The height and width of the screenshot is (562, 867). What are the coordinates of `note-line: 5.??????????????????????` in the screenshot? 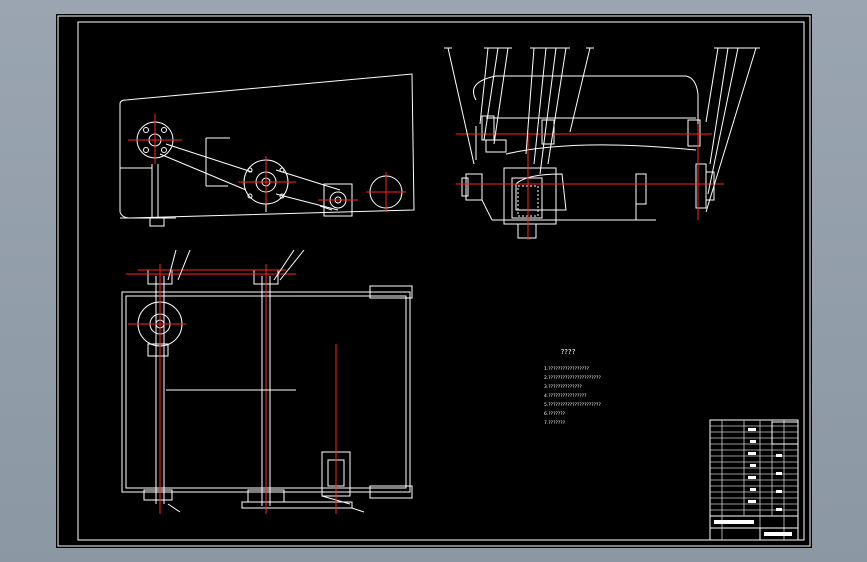 It's located at (572, 405).